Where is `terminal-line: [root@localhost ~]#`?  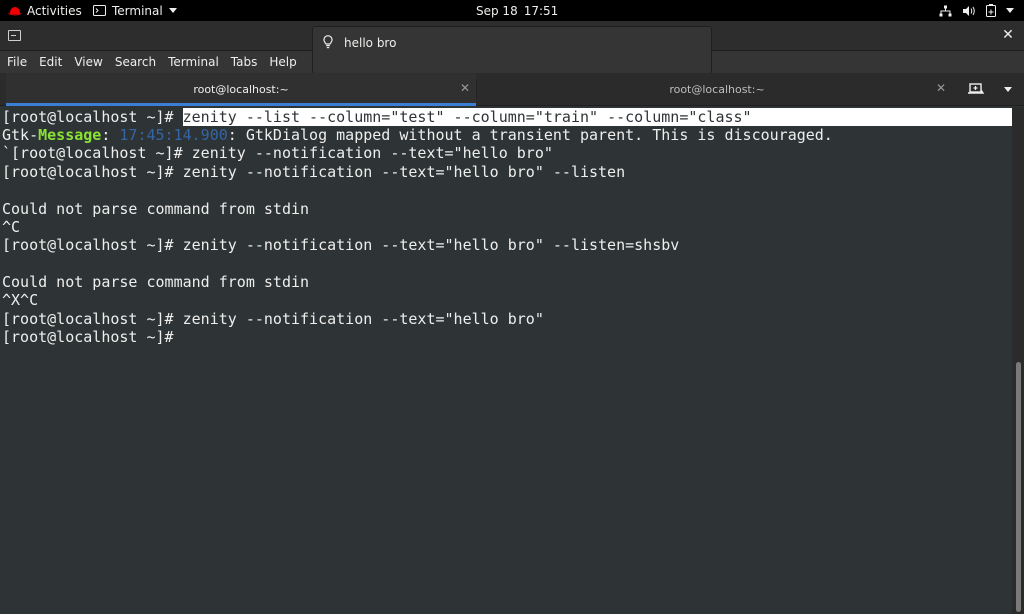
terminal-line: [root@localhost ~]# is located at coordinates (88, 337).